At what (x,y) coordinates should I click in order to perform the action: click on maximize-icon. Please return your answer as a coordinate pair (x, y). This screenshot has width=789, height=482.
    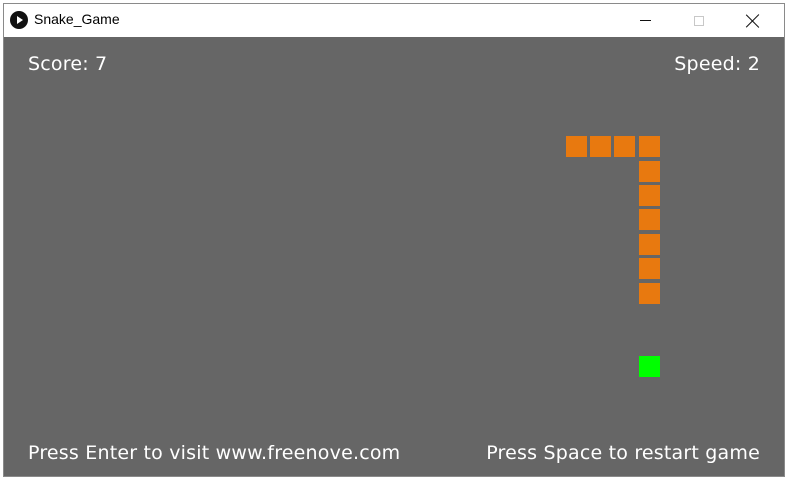
    Looking at the image, I should click on (699, 20).